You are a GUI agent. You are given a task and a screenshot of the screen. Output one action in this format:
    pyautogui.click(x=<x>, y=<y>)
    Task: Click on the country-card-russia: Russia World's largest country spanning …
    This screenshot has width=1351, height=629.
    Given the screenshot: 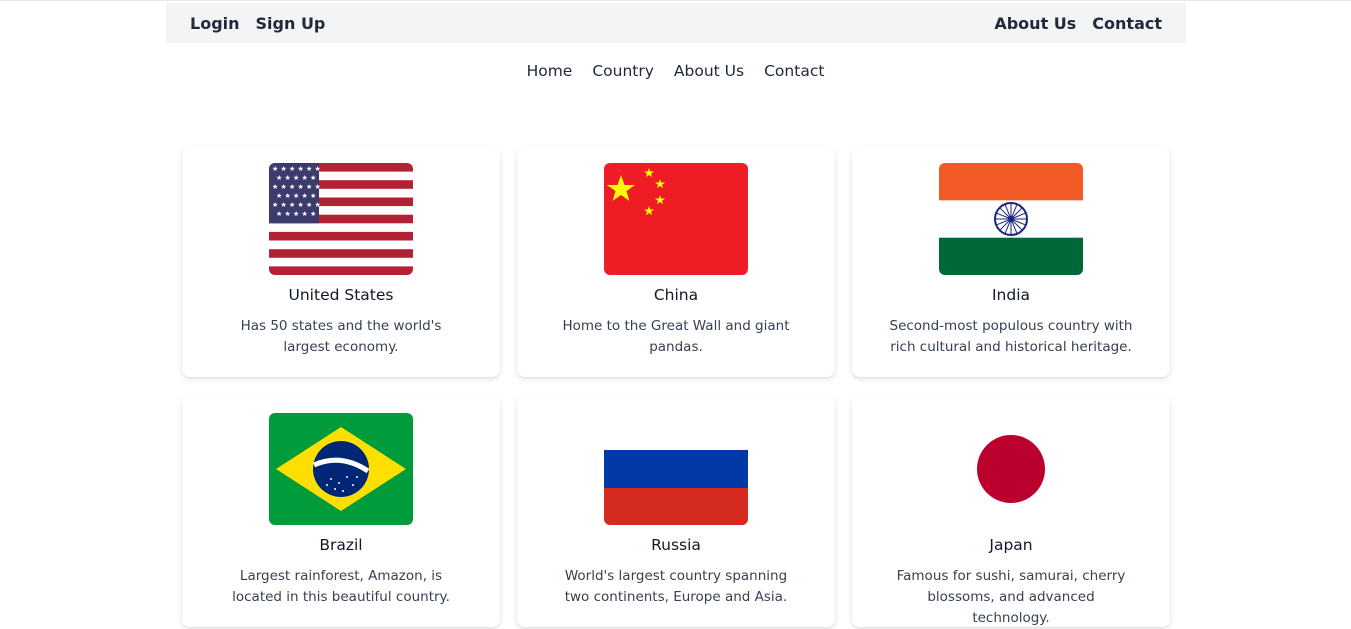 What is the action you would take?
    pyautogui.click(x=676, y=511)
    